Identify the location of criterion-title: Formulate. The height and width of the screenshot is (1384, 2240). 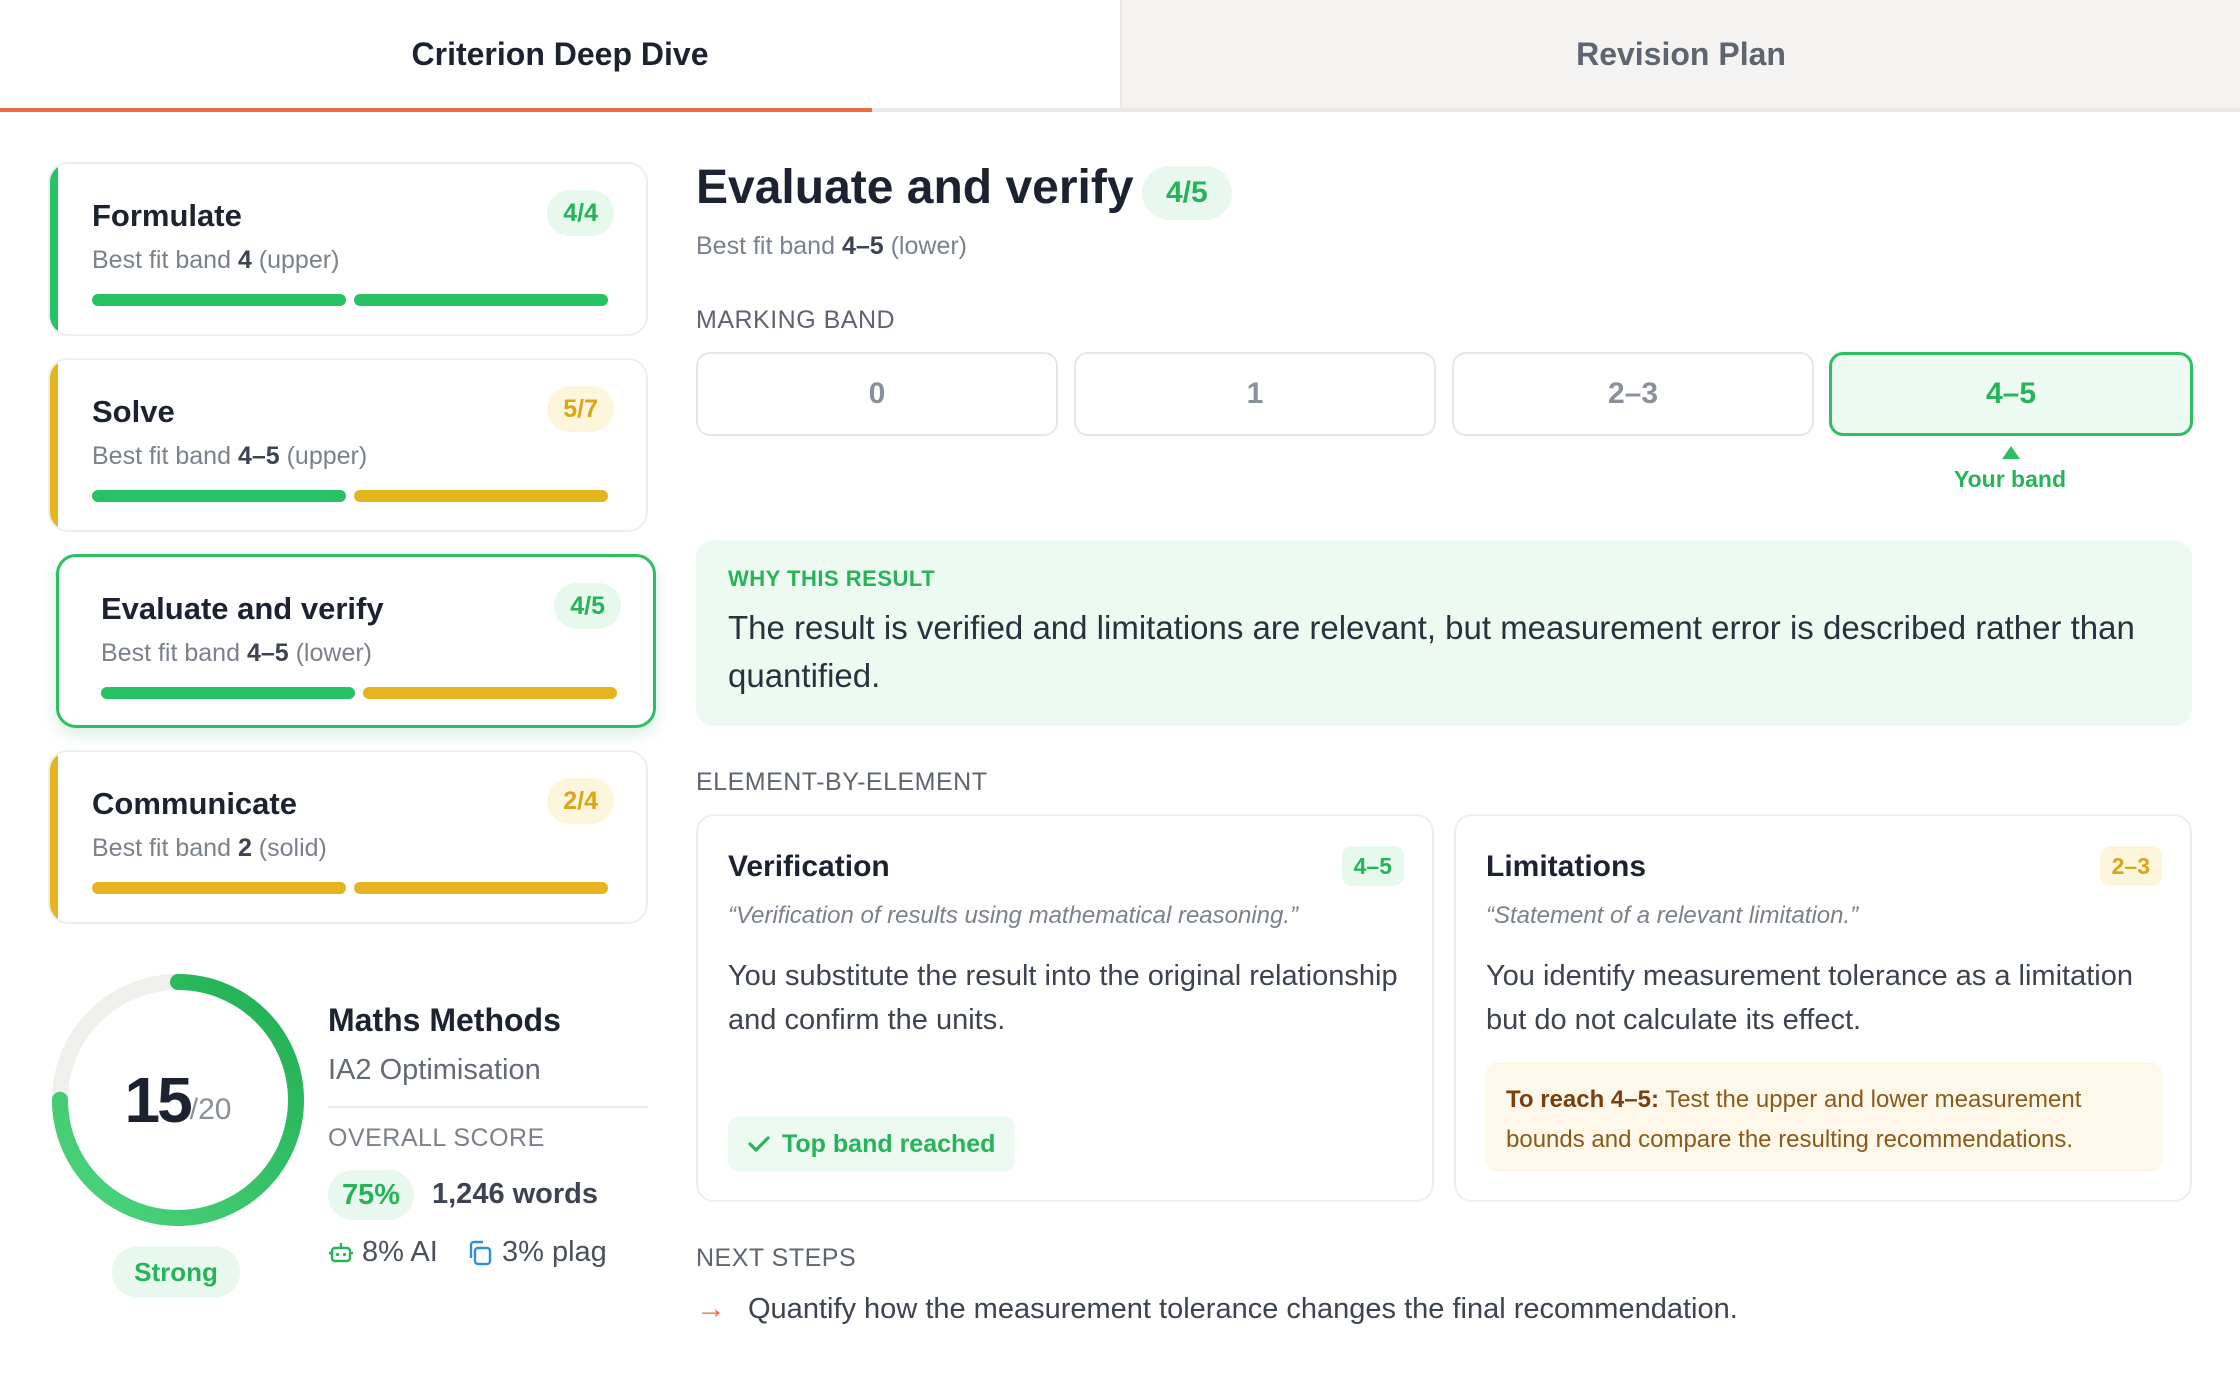
(167, 215).